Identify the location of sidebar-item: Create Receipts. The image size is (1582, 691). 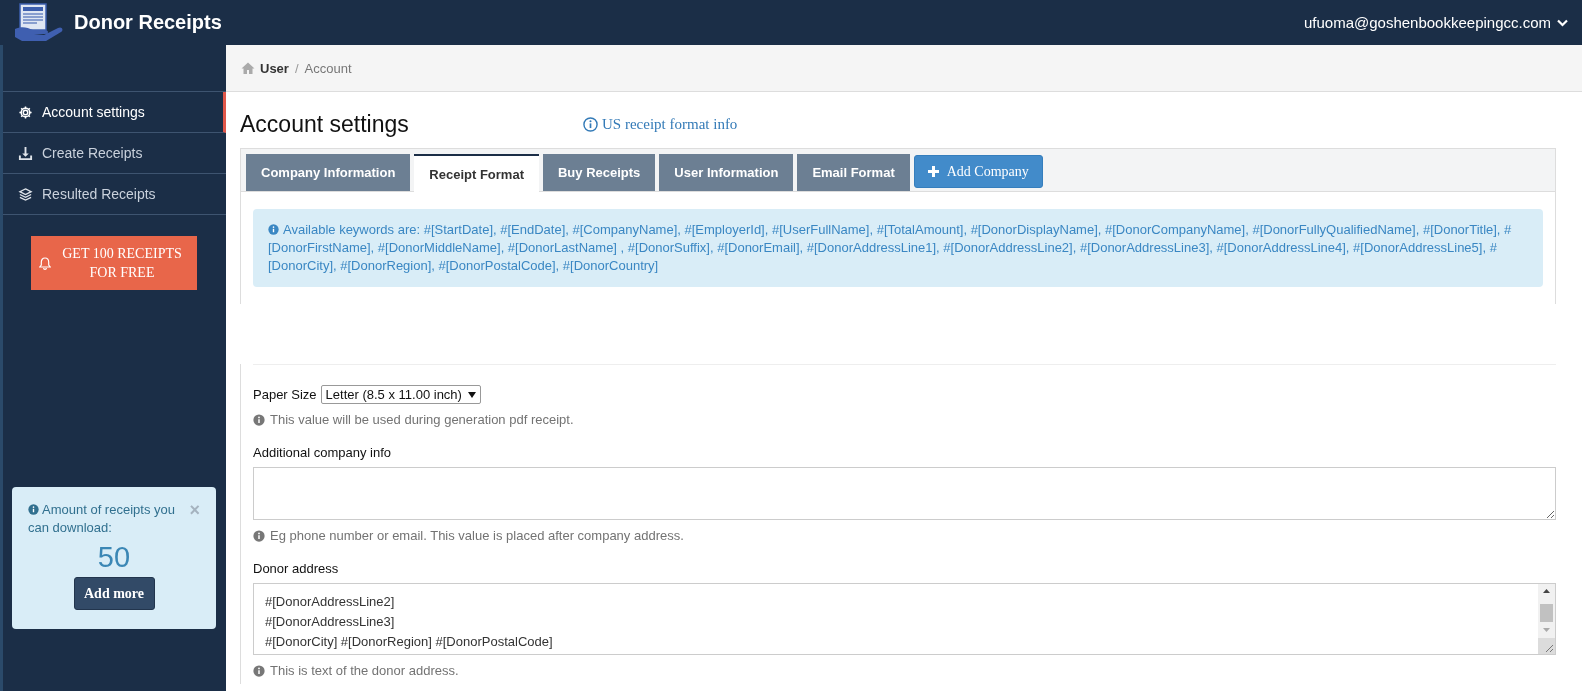
(114, 153).